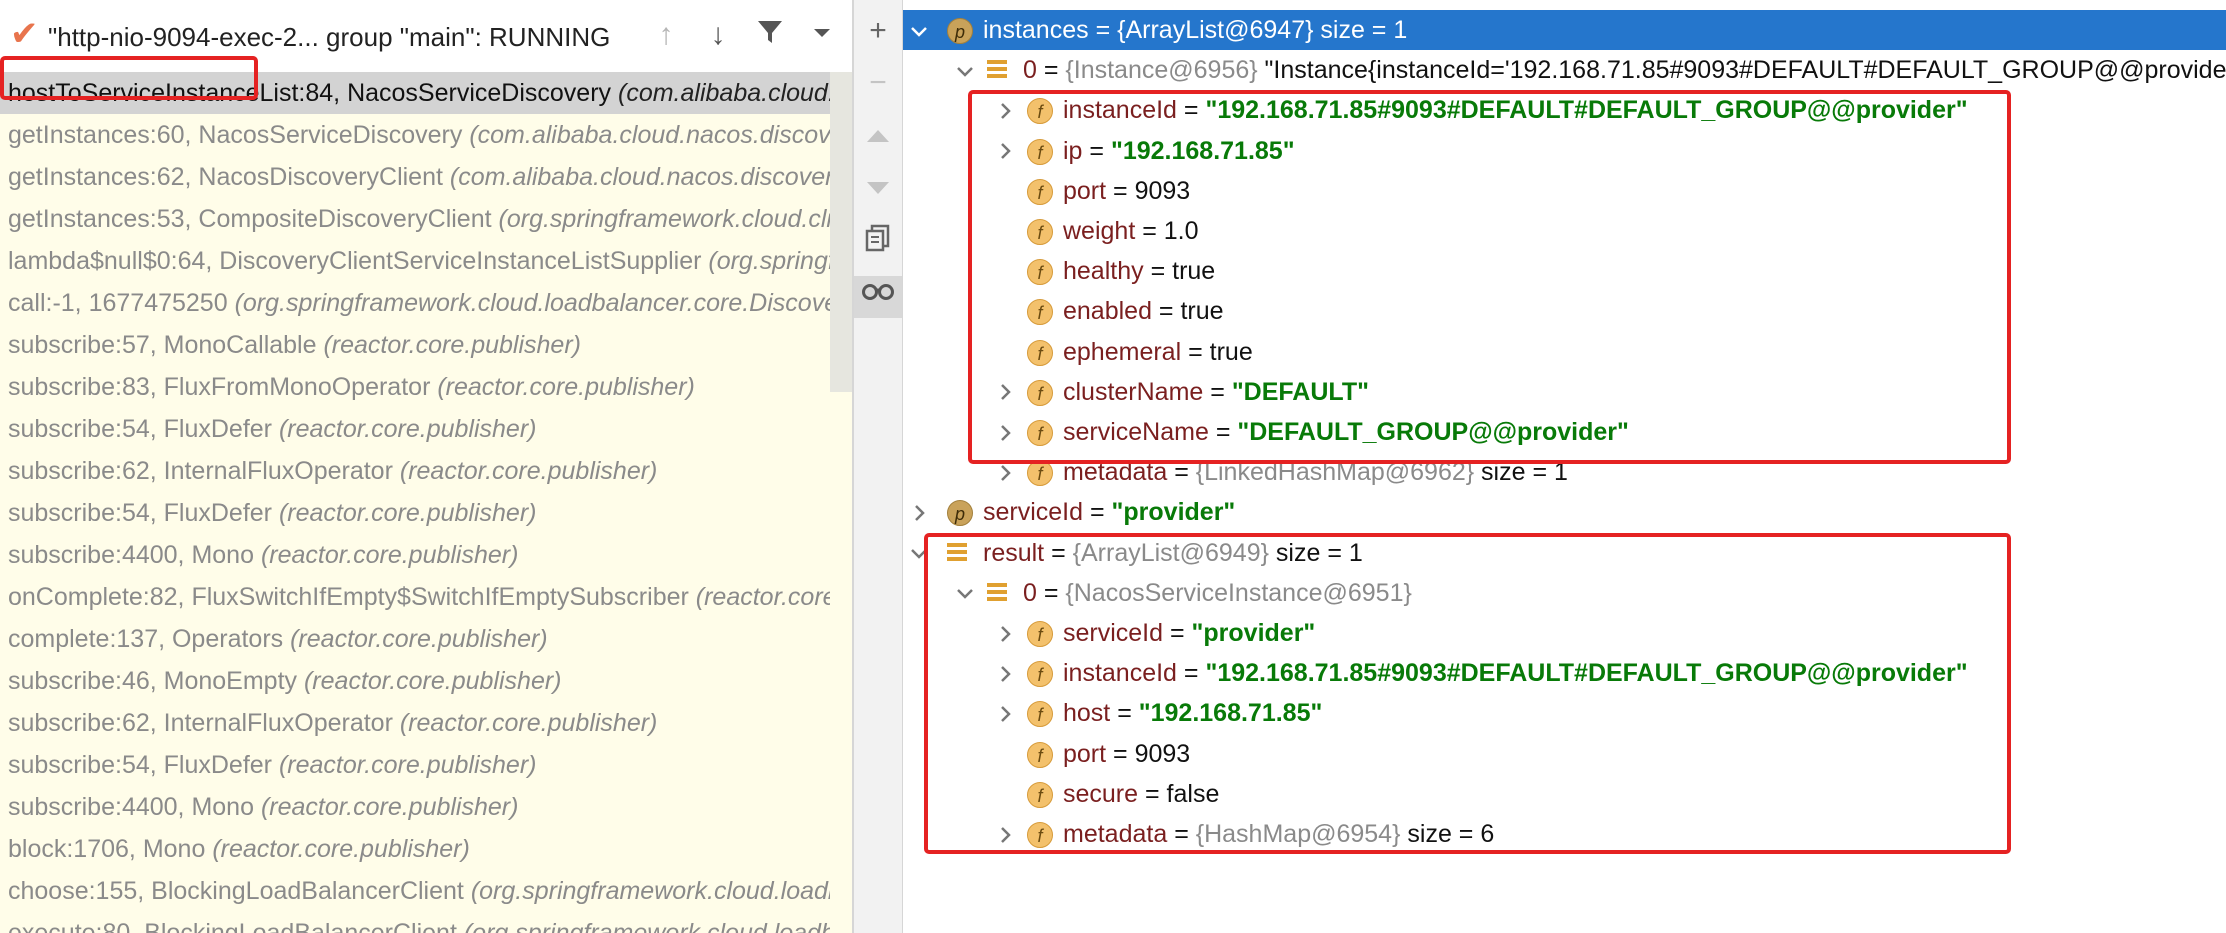 The image size is (2226, 933). Describe the element at coordinates (664, 219) in the screenshot. I see `frame-package: (org.springframework.cloud.client)` at that location.